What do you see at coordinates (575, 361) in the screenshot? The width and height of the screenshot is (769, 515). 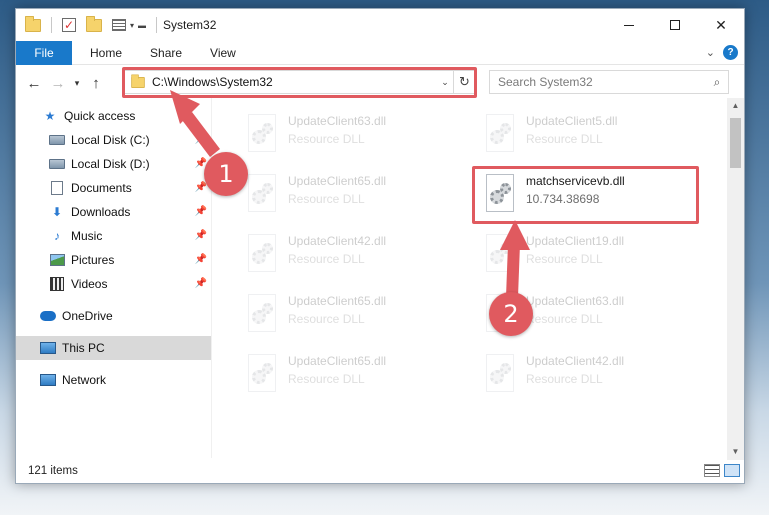 I see `file-name: UpdateClient42.dll` at bounding box center [575, 361].